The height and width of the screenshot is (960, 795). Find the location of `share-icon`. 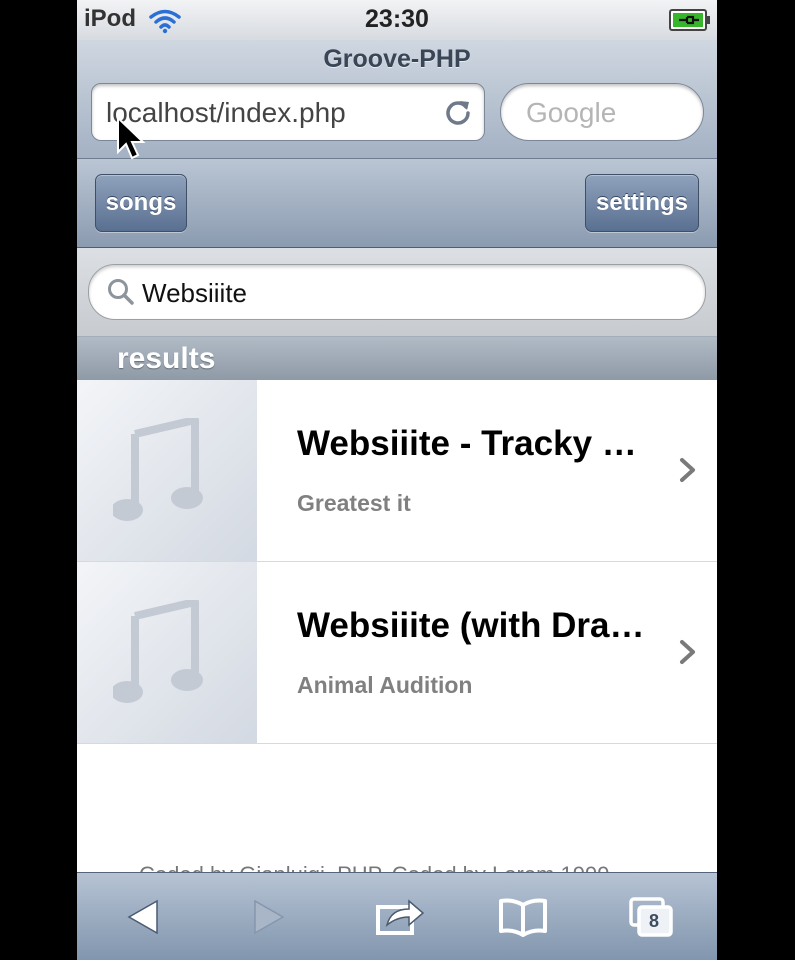

share-icon is located at coordinates (400, 917).